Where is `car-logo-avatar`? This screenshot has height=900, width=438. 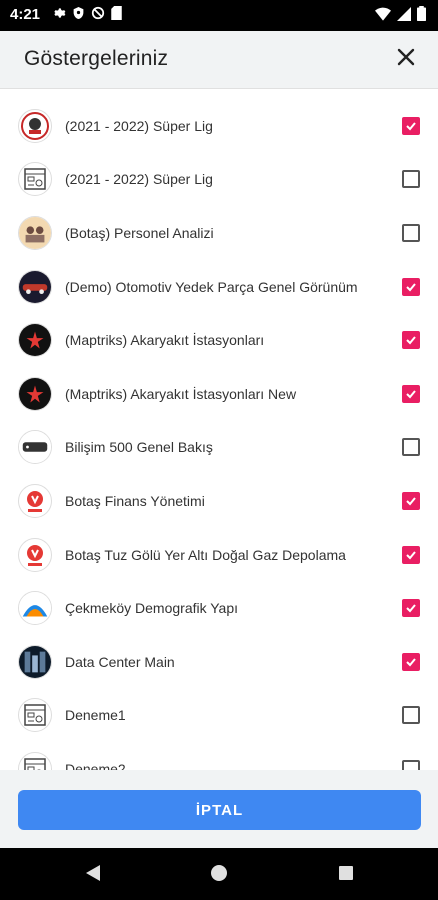 car-logo-avatar is located at coordinates (35, 286).